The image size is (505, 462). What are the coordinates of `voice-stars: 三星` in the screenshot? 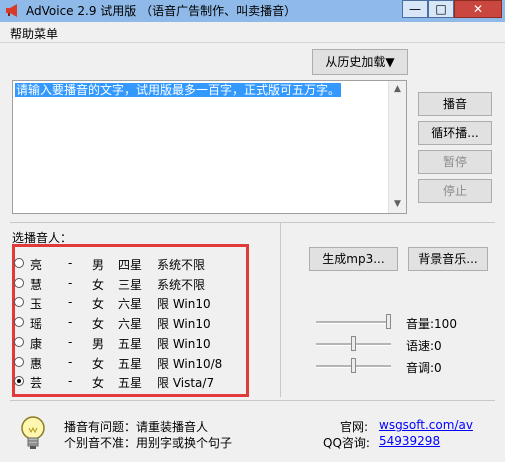 It's located at (130, 285).